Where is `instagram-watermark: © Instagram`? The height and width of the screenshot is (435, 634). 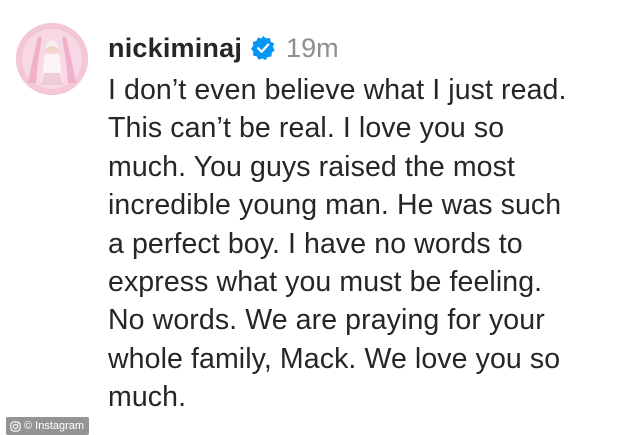 instagram-watermark: © Instagram is located at coordinates (48, 426).